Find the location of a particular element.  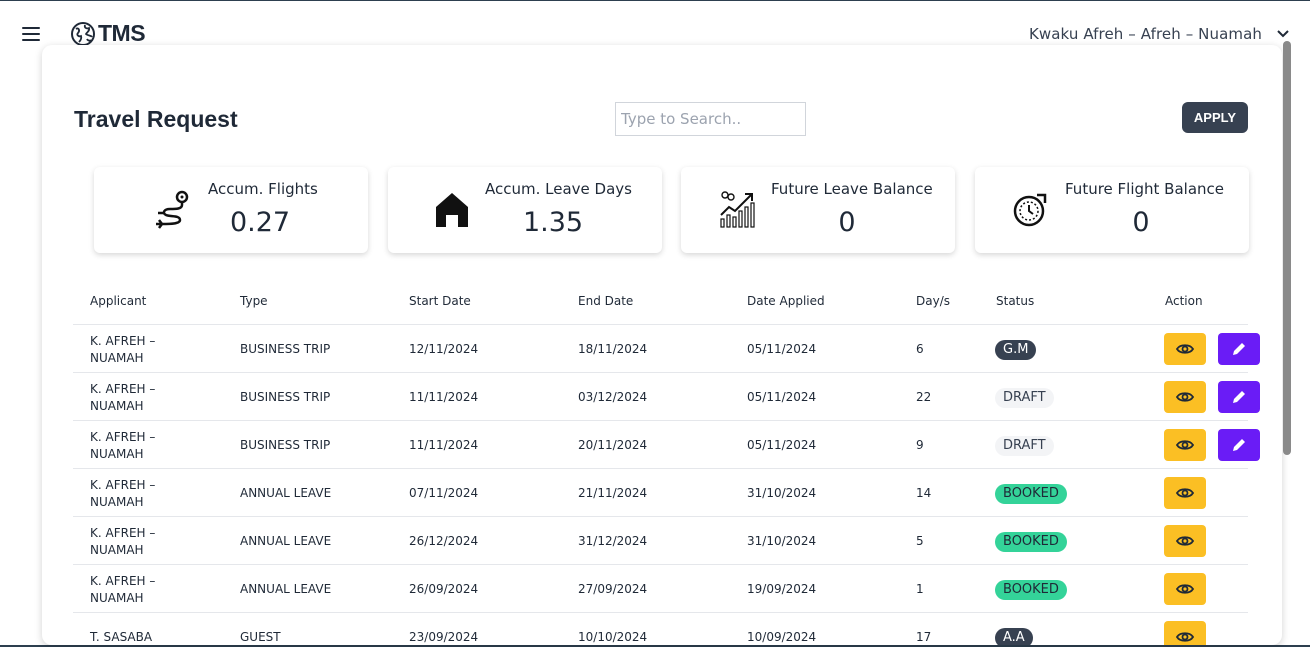

cell-days: 5 is located at coordinates (920, 541).